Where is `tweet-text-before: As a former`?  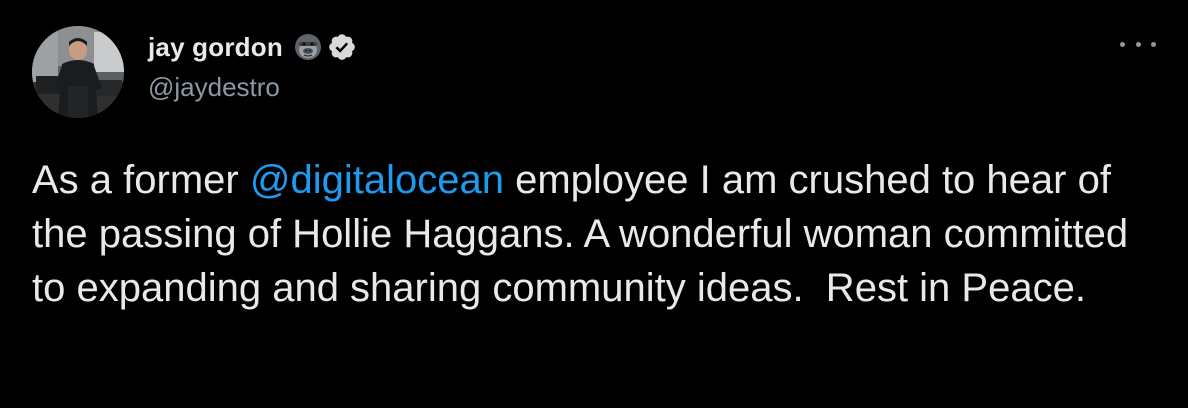 tweet-text-before: As a former is located at coordinates (141, 180).